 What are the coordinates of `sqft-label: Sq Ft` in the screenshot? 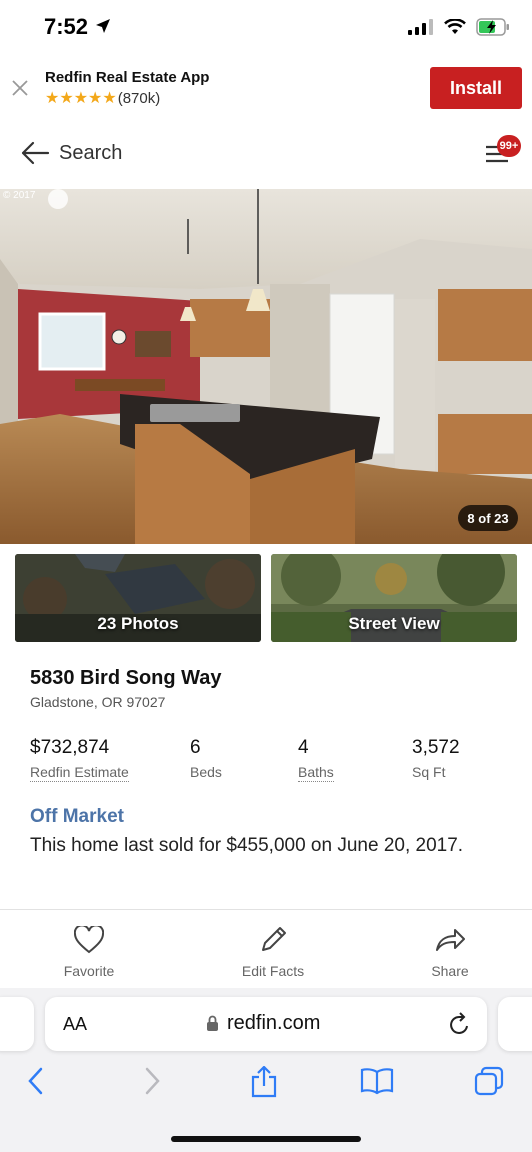 It's located at (429, 772).